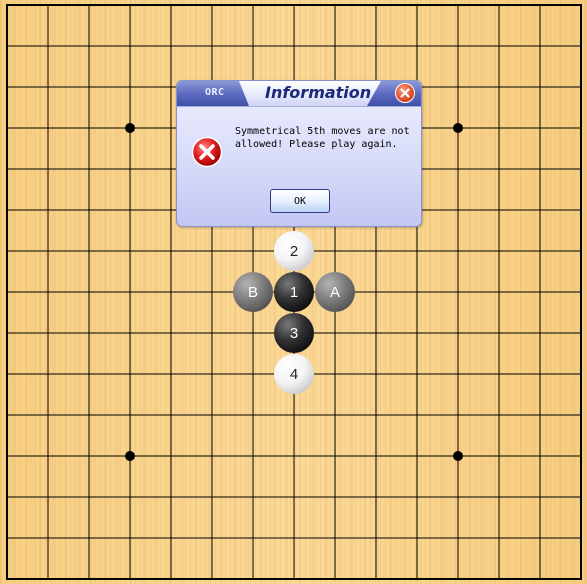 Image resolution: width=587 pixels, height=584 pixels. What do you see at coordinates (294, 292) in the screenshot?
I see `stone-1: 1` at bounding box center [294, 292].